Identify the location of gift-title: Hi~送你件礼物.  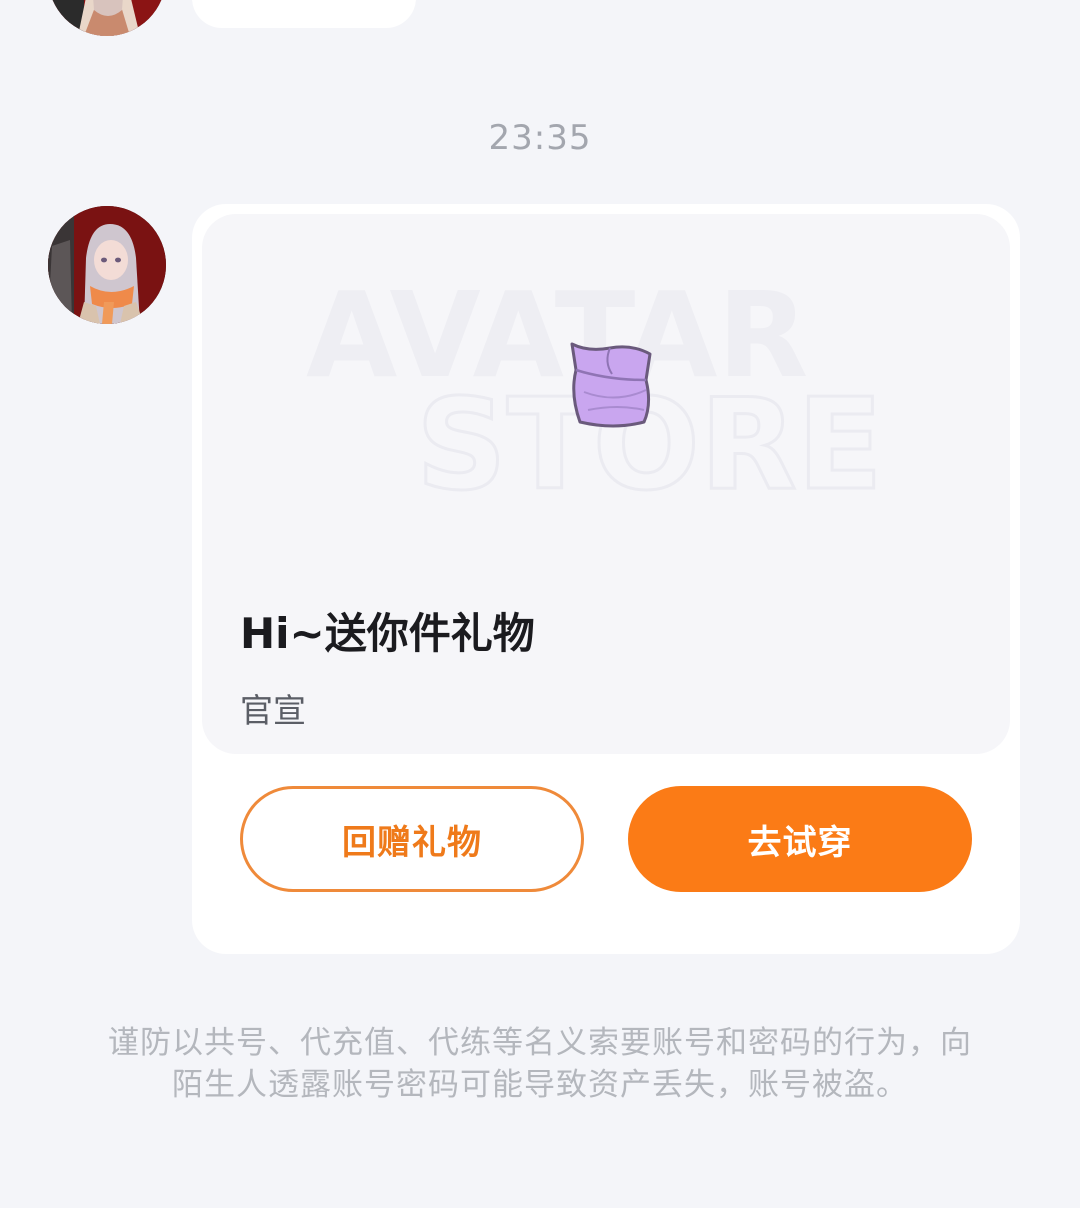
(387, 633).